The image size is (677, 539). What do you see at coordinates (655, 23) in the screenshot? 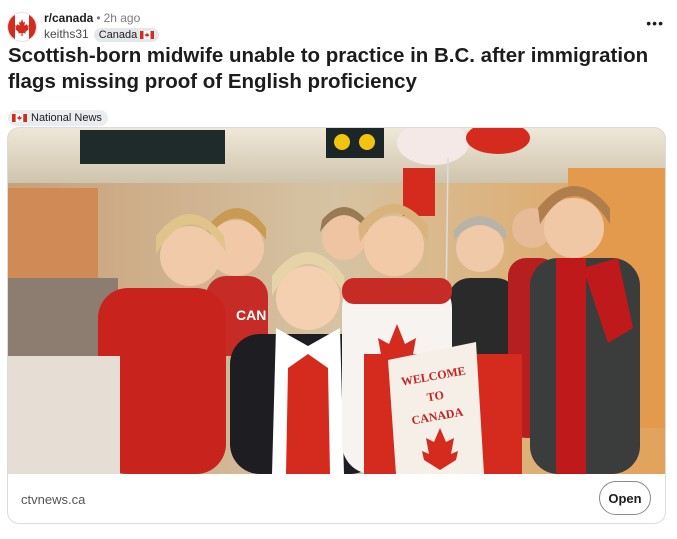
I see `more-options-icon: •••` at bounding box center [655, 23].